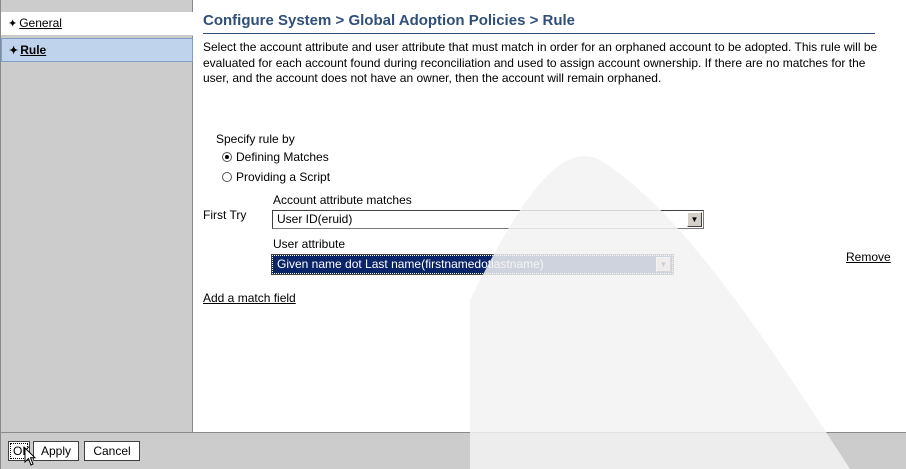 Image resolution: width=906 pixels, height=469 pixels. I want to click on mouse-pointer-icon, so click(30, 456).